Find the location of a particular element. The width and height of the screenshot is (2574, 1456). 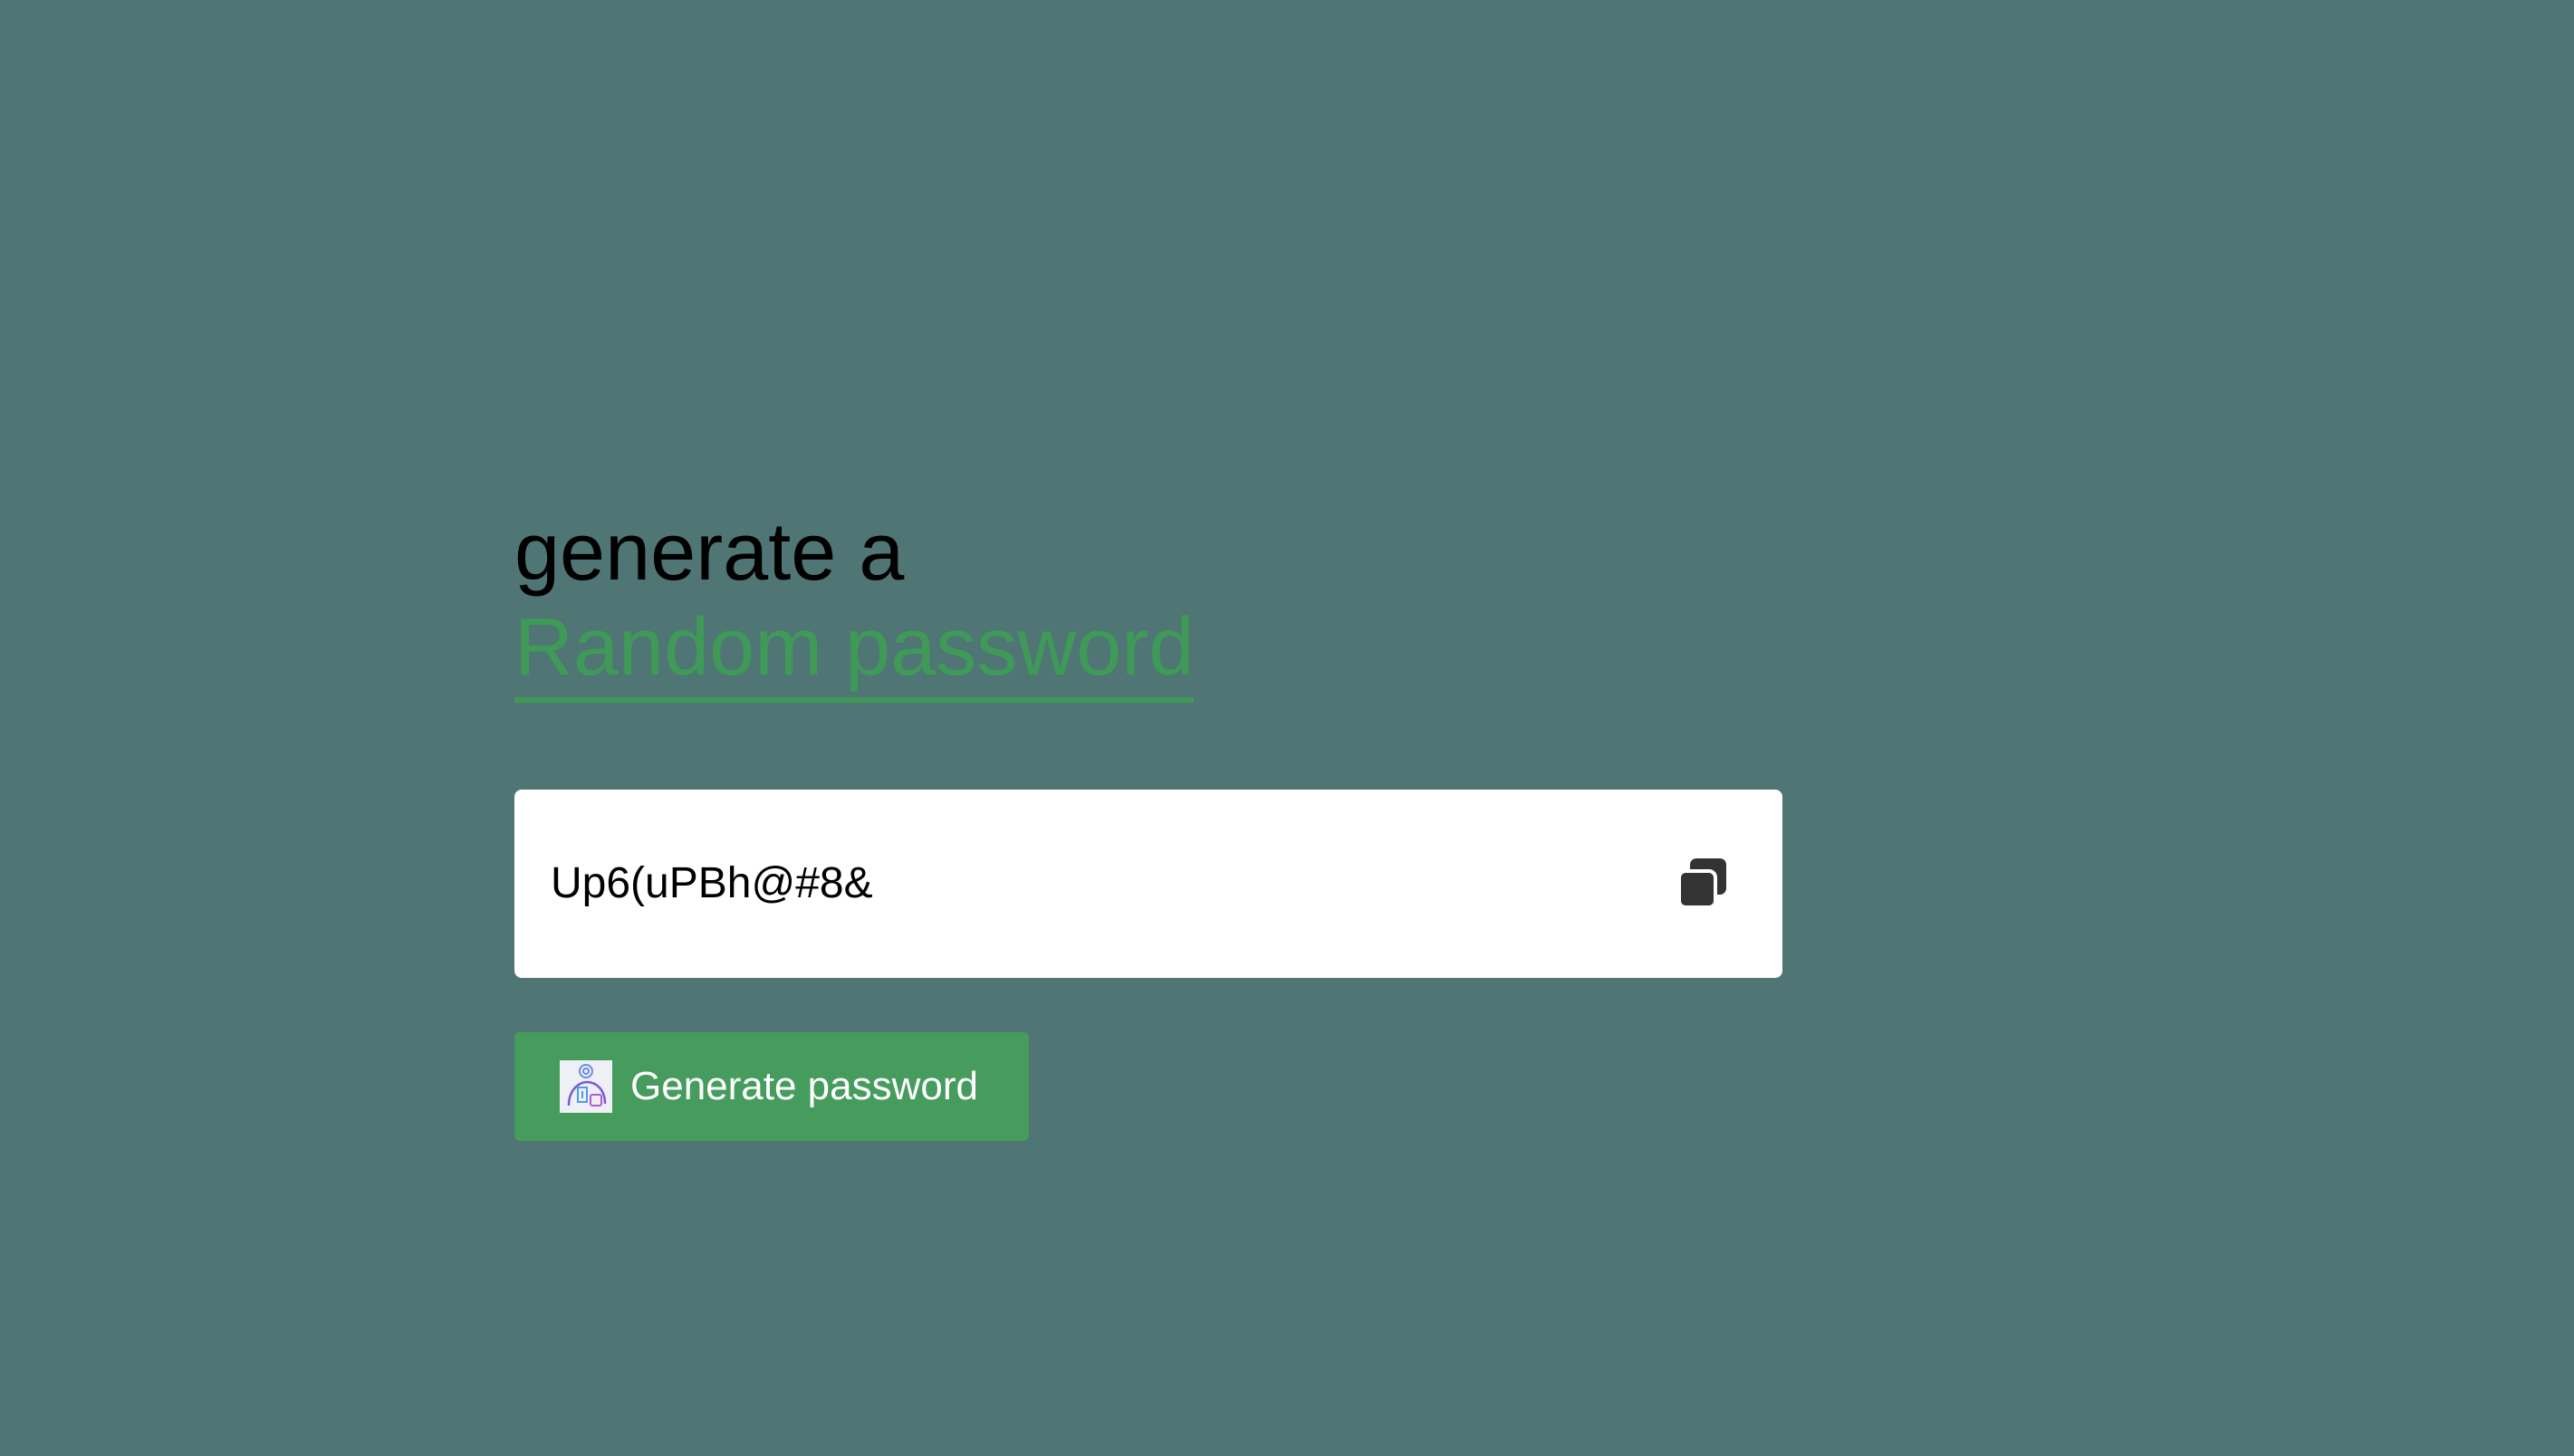

password-display: Up6(uPBh@#8& is located at coordinates (1148, 884).